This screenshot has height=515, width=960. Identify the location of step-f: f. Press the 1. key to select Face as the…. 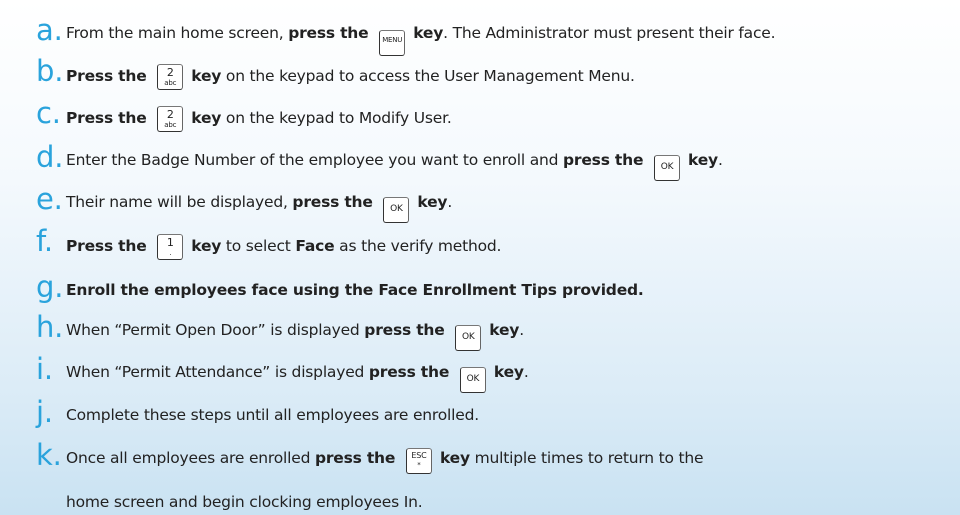
(268, 242).